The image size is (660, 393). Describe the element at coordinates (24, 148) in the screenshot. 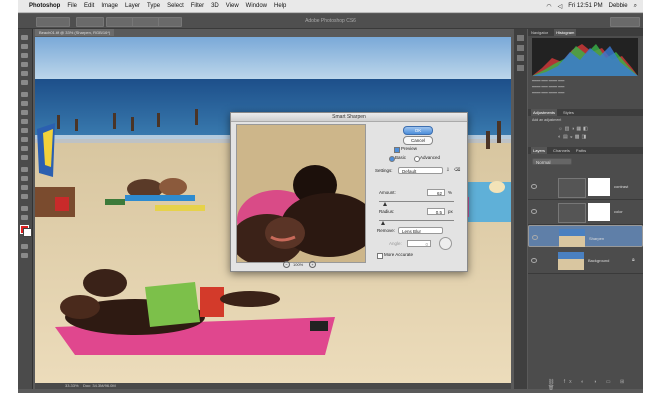

I see `blur-tool-icon` at that location.